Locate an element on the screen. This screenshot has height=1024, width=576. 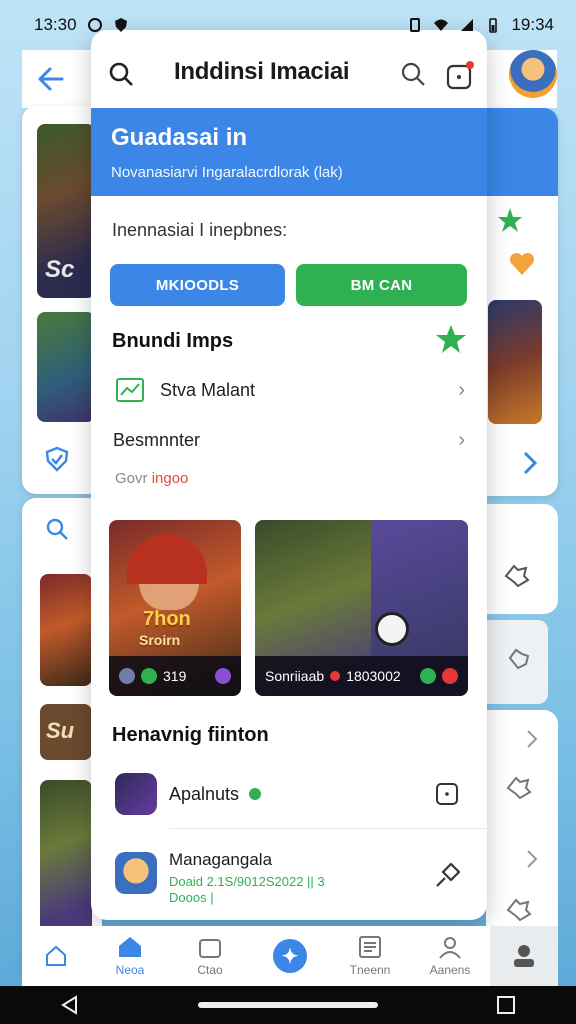
list-item-label: Besmnnter is located at coordinates (157, 439).